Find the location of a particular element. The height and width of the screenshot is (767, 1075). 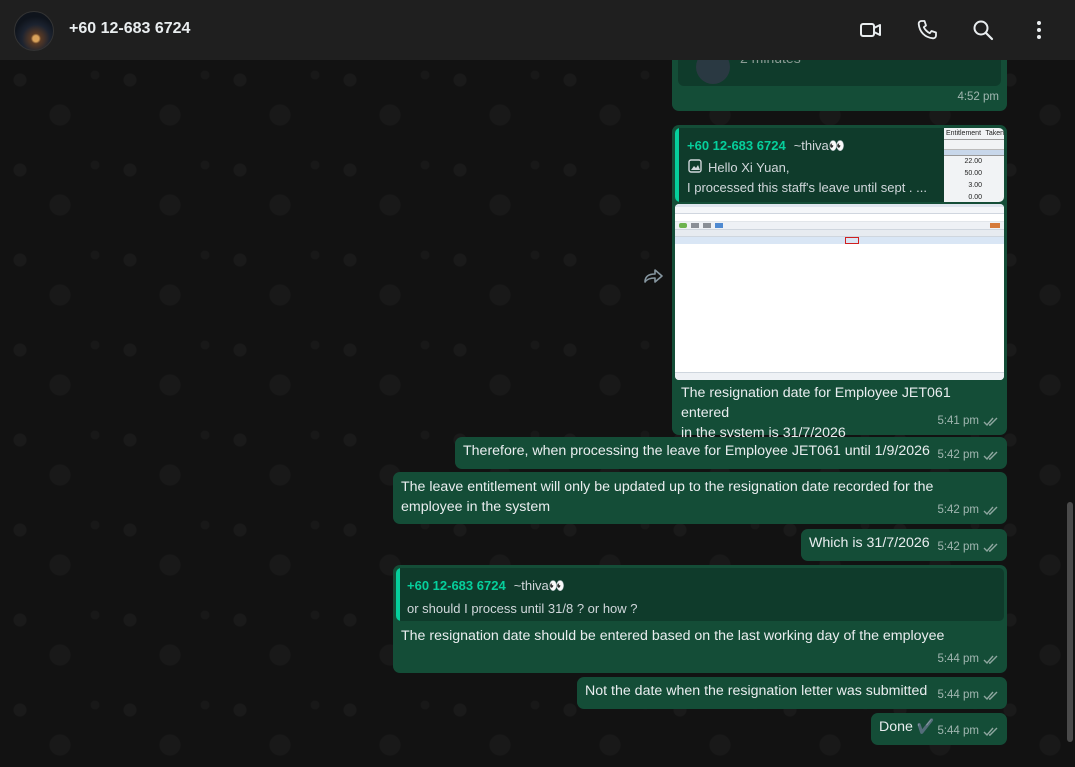

checkmark-emoji: ✔️ is located at coordinates (925, 727).